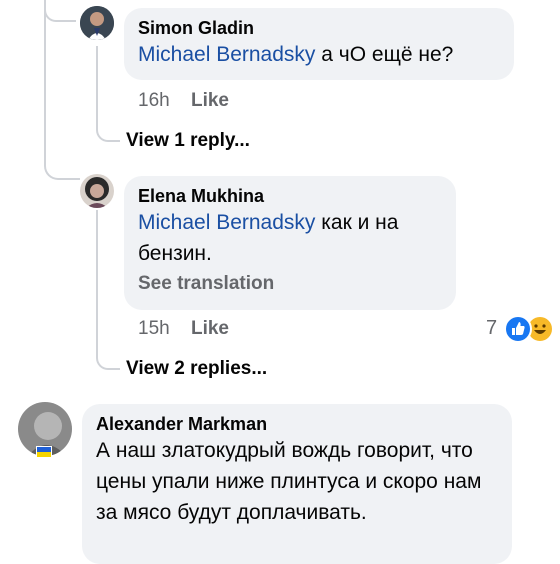  I want to click on ukraine-flag-icon, so click(44, 452).